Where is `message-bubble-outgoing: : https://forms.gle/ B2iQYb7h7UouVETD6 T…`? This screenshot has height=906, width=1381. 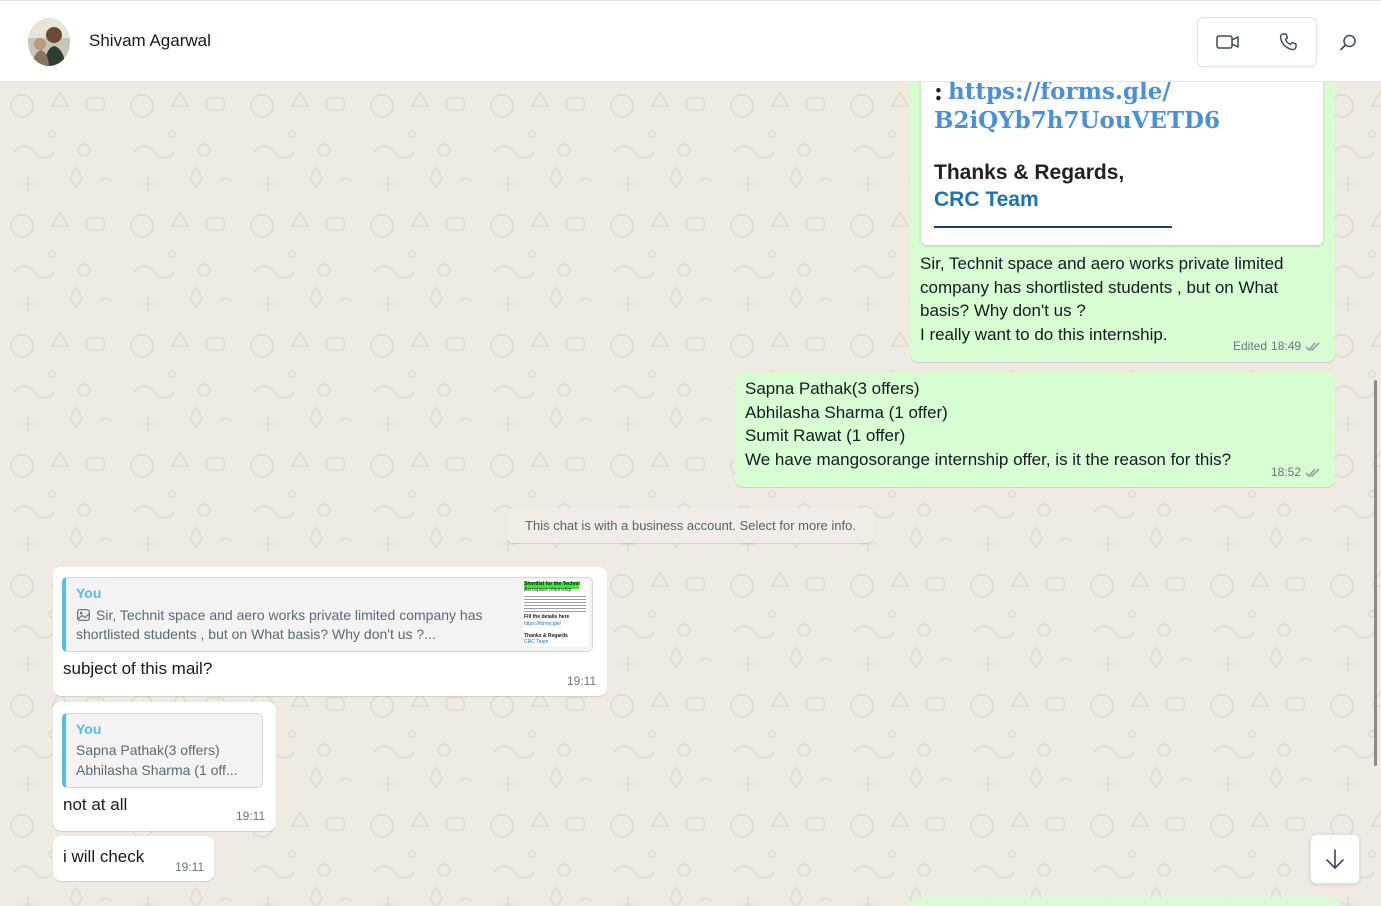
message-bubble-outgoing: : https://forms.gle/ B2iQYb7h7UouVETD6 T… is located at coordinates (1122, 222).